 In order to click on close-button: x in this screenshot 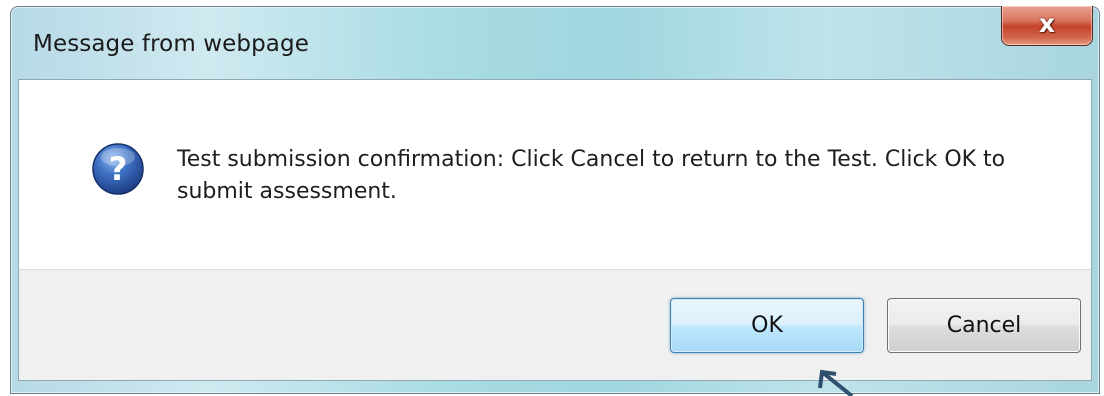, I will do `click(1047, 26)`.